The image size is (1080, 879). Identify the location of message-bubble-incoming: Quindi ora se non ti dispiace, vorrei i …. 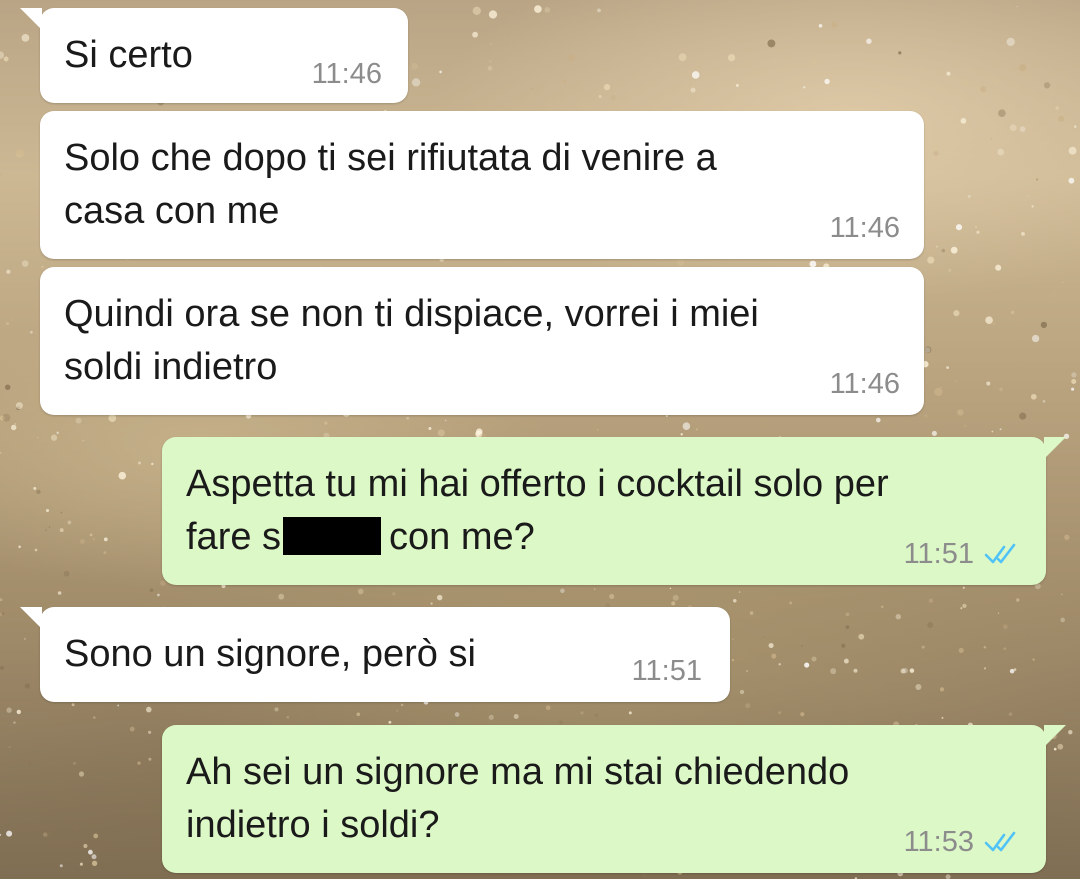
(482, 341).